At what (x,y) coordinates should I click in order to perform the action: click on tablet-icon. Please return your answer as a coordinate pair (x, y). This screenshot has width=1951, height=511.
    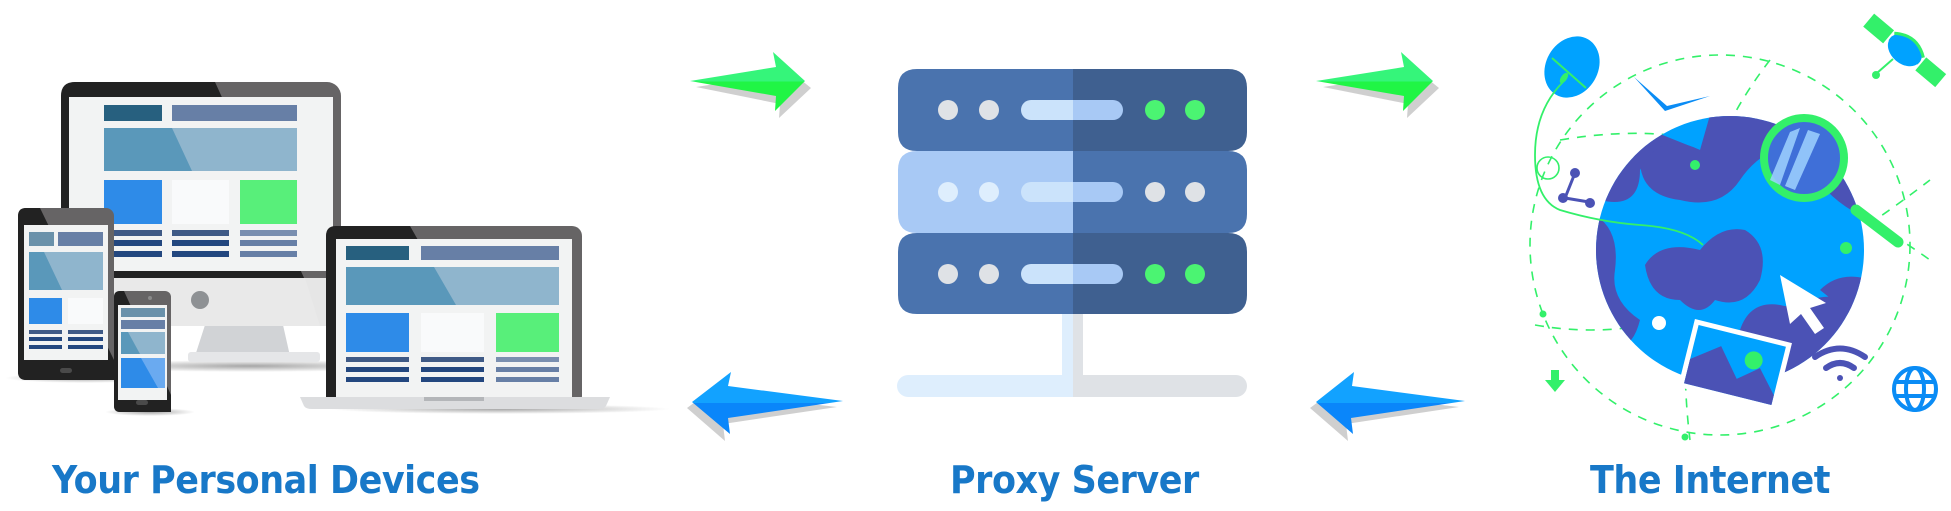
    Looking at the image, I should click on (66, 294).